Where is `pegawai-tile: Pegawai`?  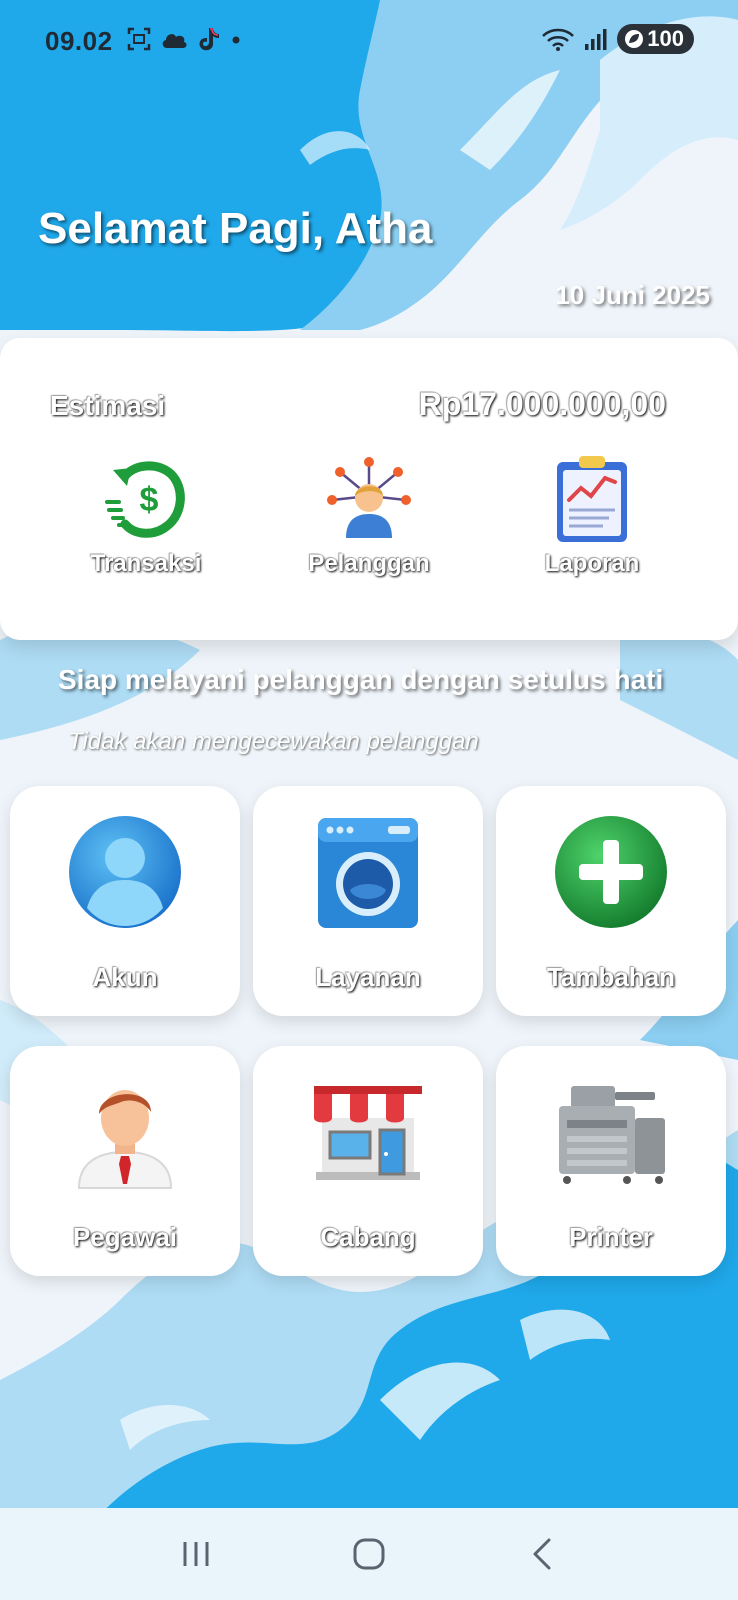
pegawai-tile: Pegawai is located at coordinates (125, 1161).